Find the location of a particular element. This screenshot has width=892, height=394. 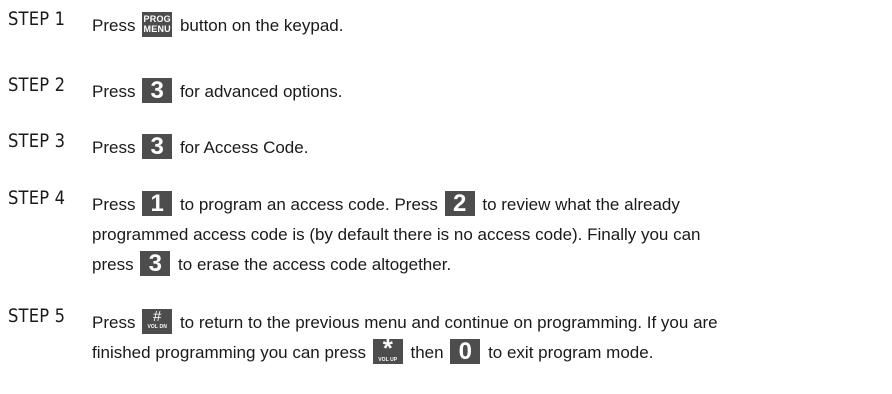

key-1: 1 is located at coordinates (157, 204).